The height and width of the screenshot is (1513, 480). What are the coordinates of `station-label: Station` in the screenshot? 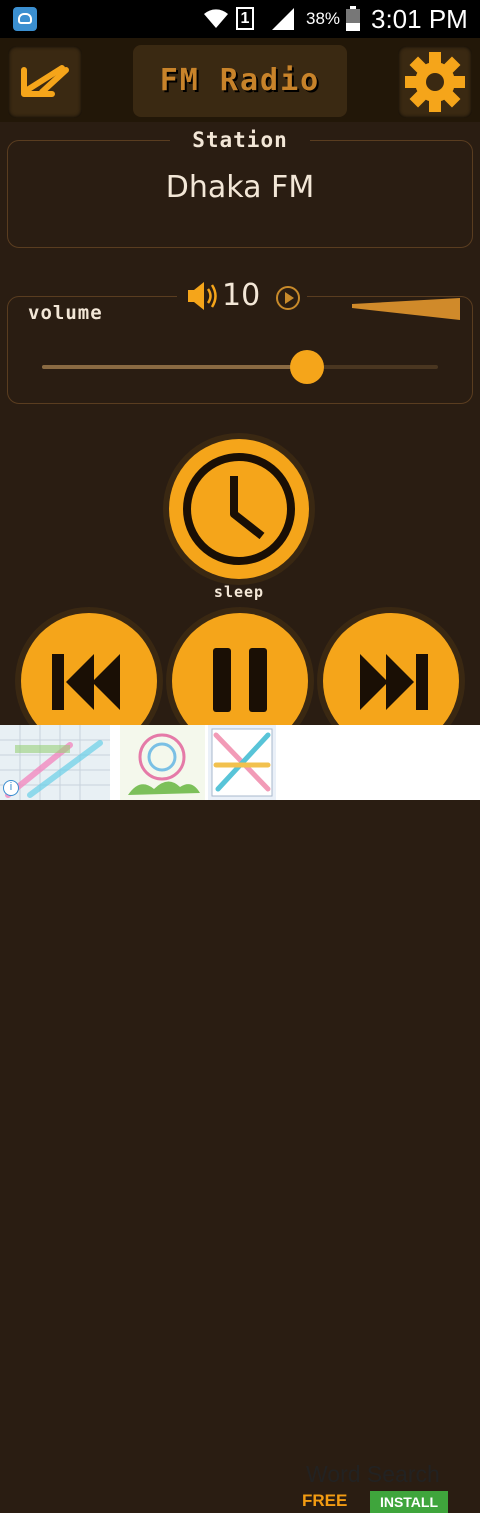 It's located at (240, 141).